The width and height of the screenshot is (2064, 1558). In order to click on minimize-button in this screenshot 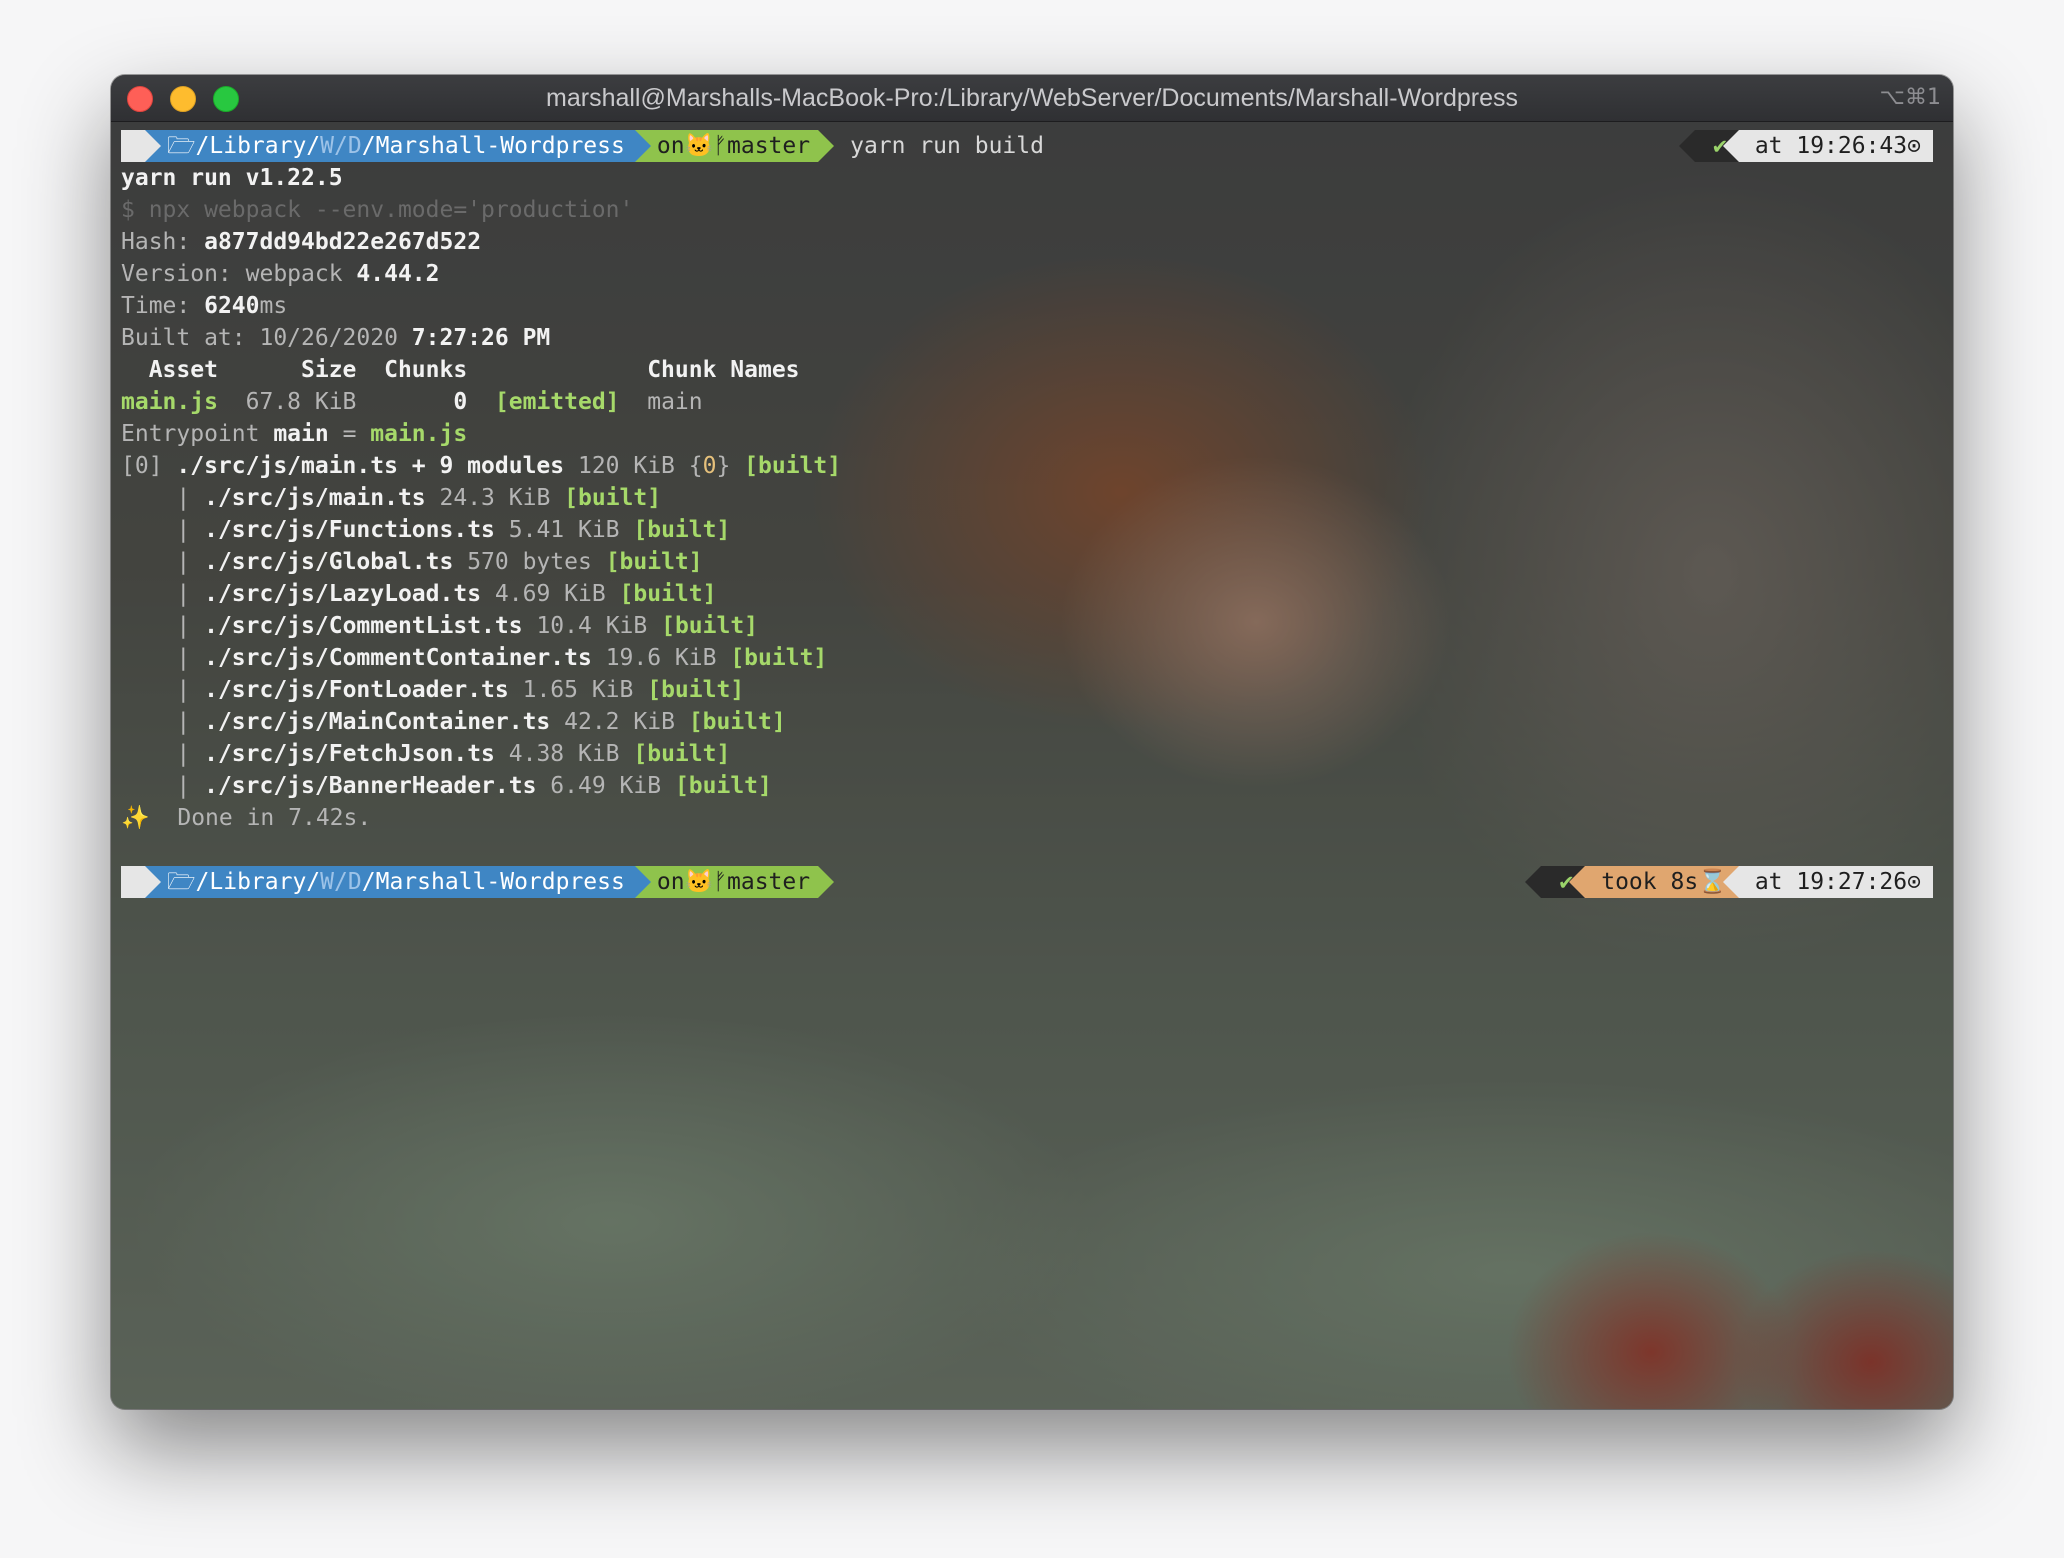, I will do `click(183, 99)`.